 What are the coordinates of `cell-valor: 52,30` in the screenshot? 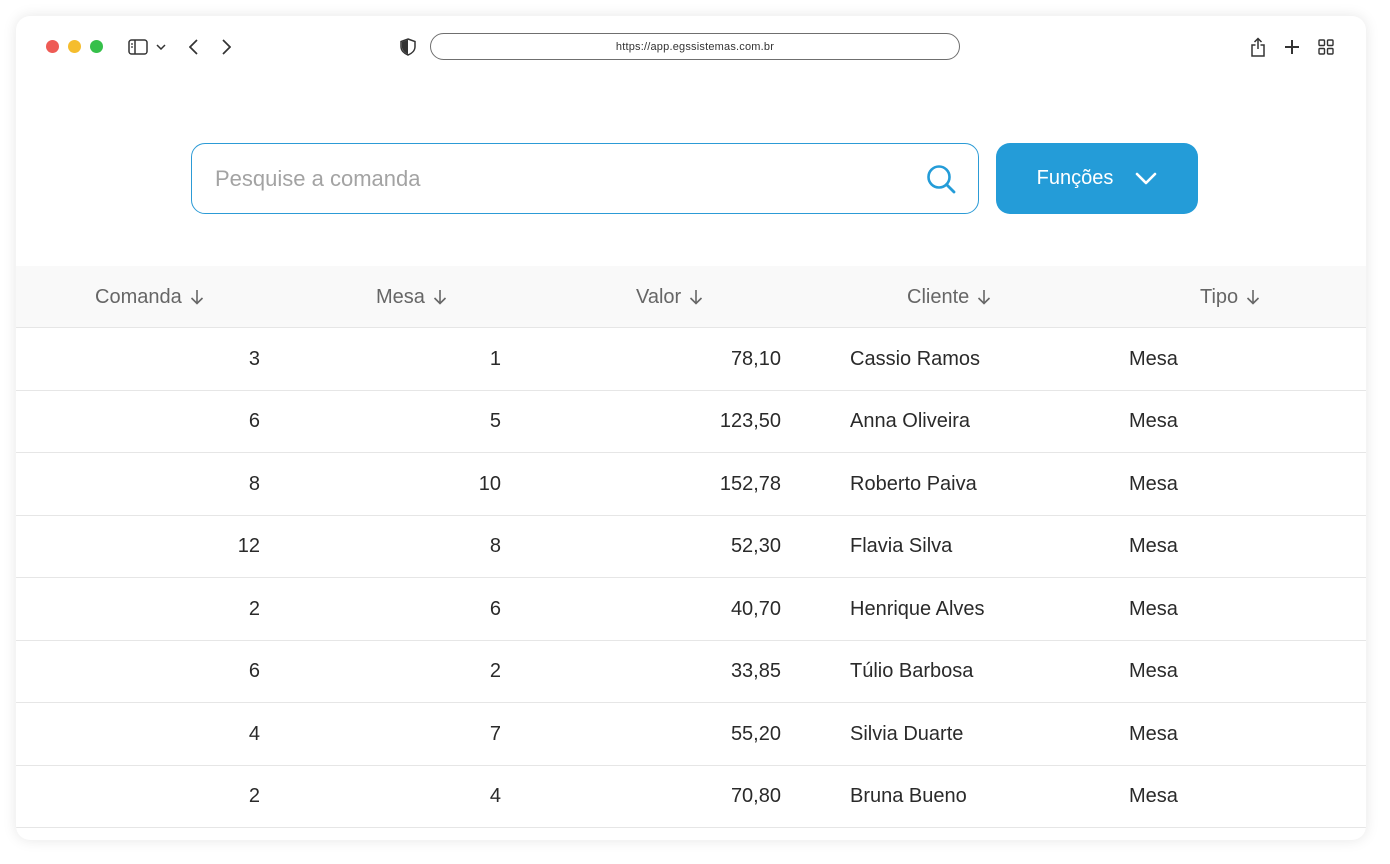 It's located at (755, 546).